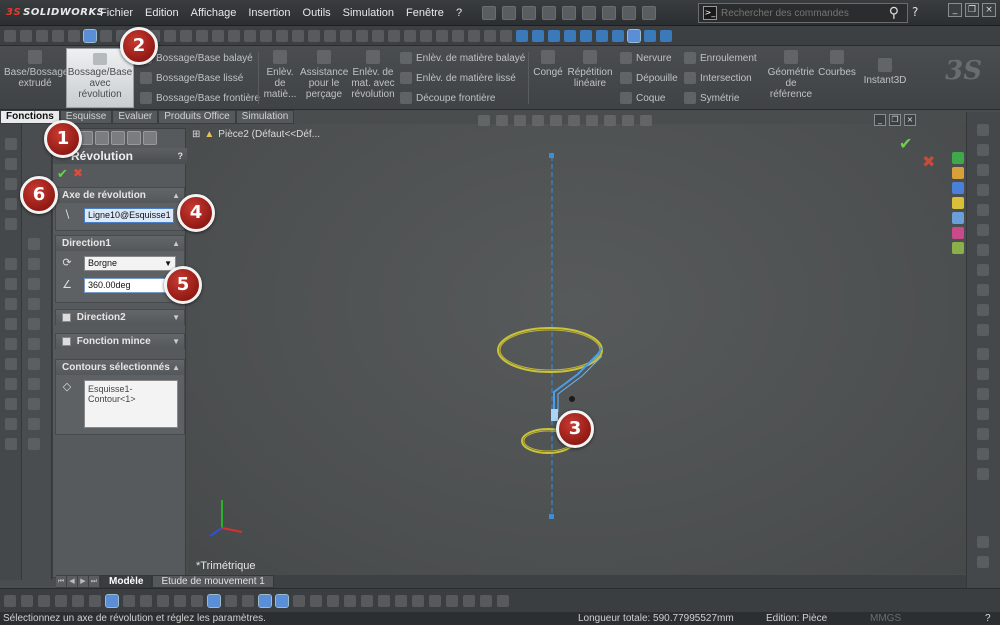  What do you see at coordinates (120, 367) in the screenshot?
I see `selected-contours-header: Contours sélectionnés ▲` at bounding box center [120, 367].